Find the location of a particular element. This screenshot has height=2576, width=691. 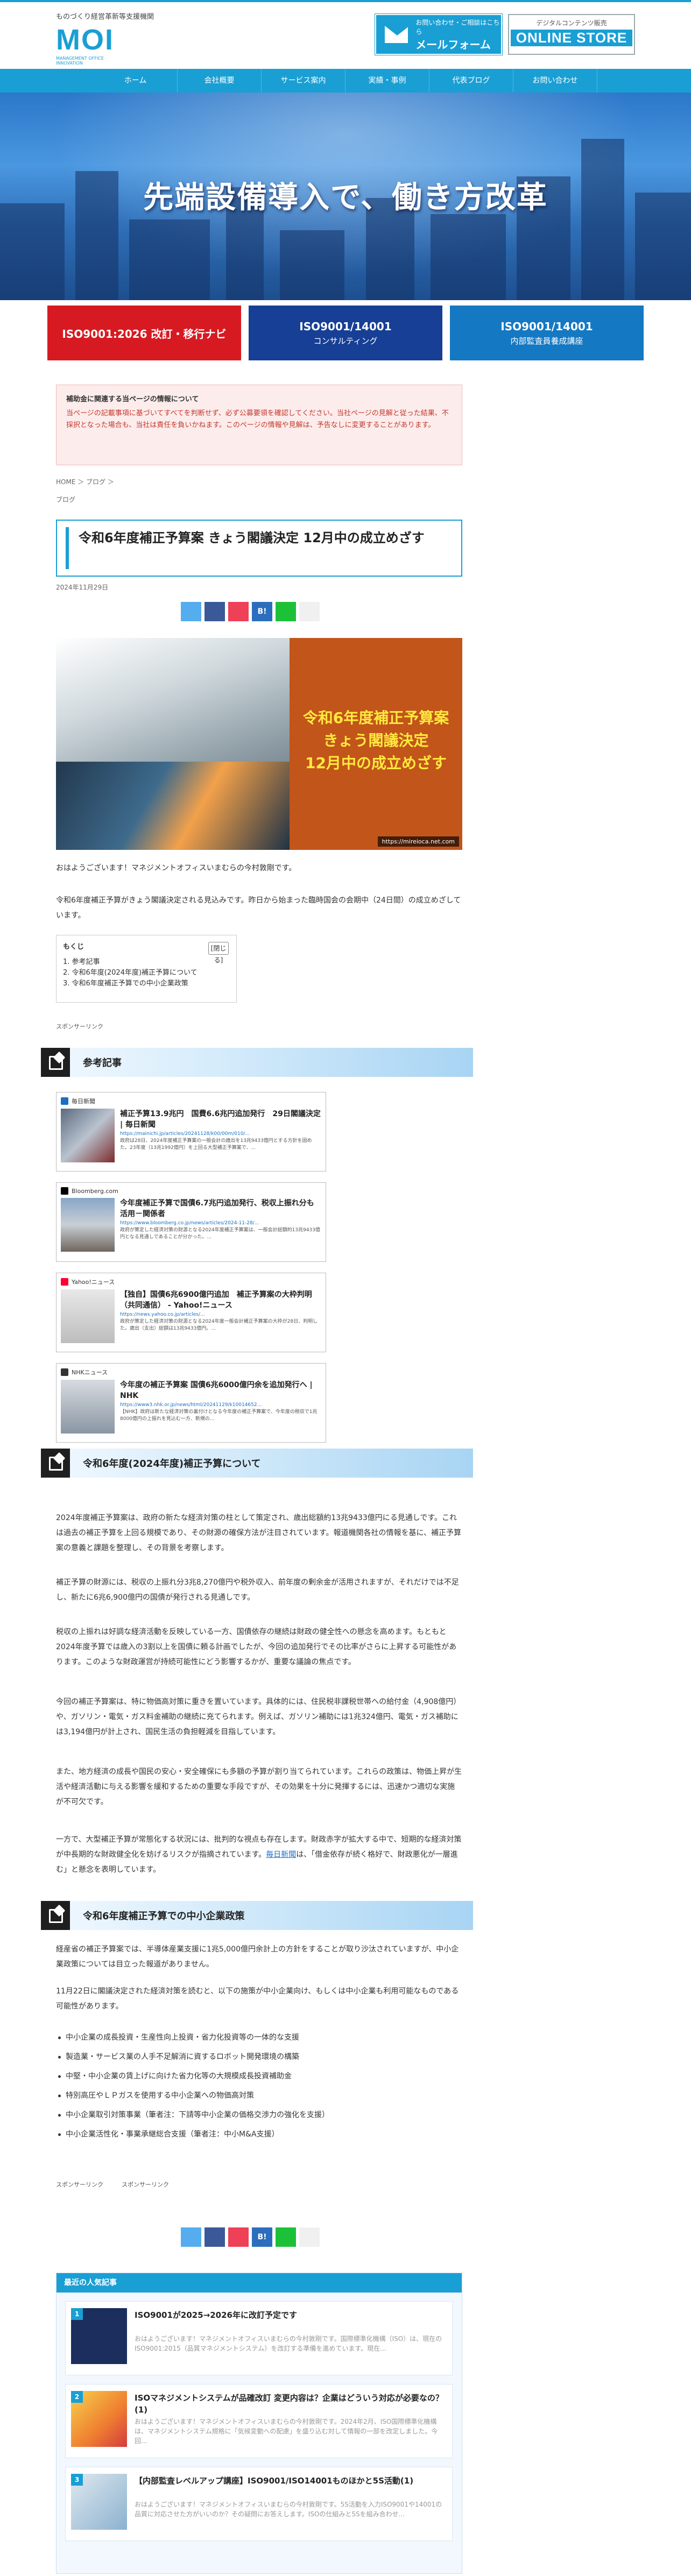

nav-company: 会社概要 is located at coordinates (220, 81).